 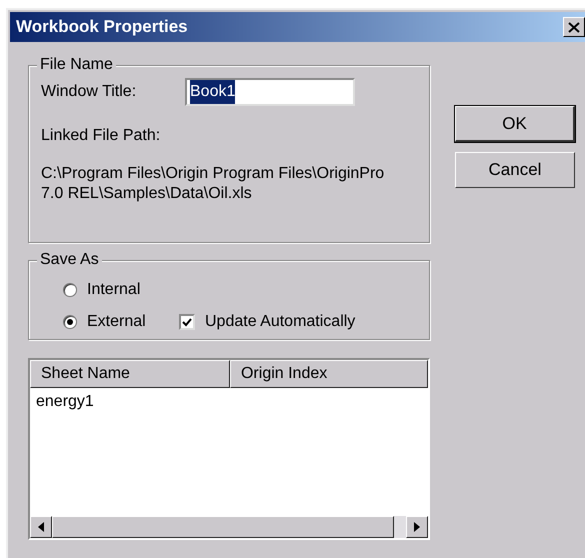 What do you see at coordinates (101, 136) in the screenshot?
I see `field-label: Linked File Path:` at bounding box center [101, 136].